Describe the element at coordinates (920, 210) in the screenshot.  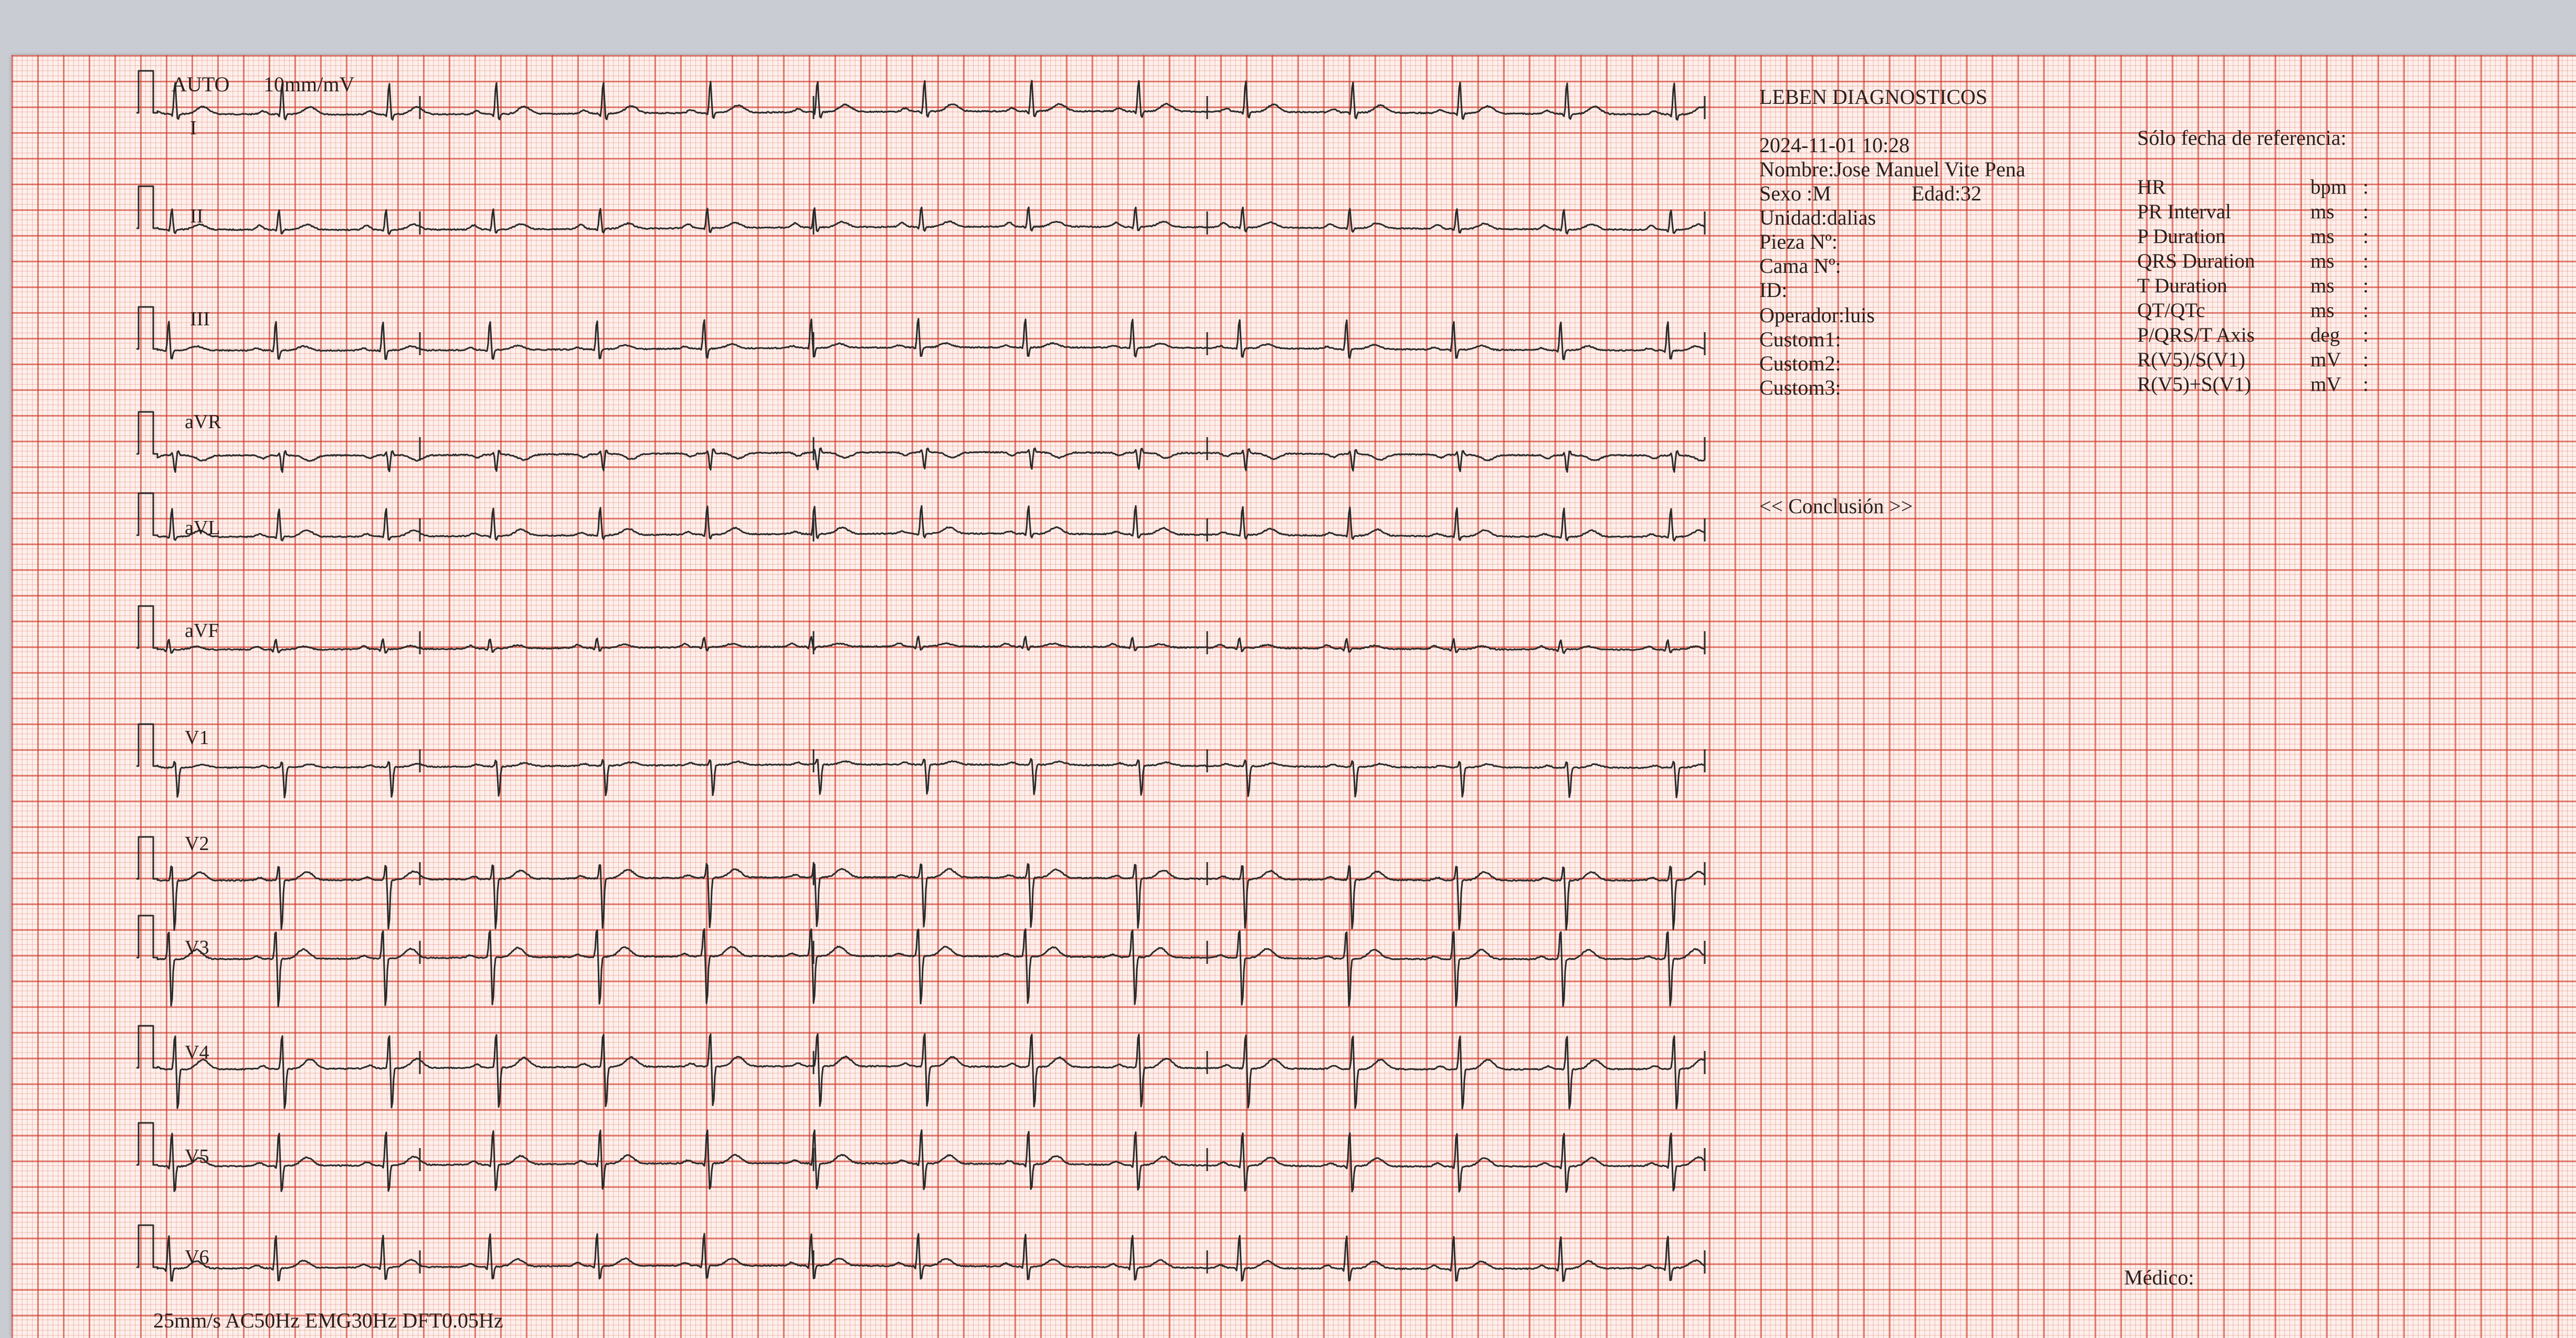
I see `ecg-trace-ii` at that location.